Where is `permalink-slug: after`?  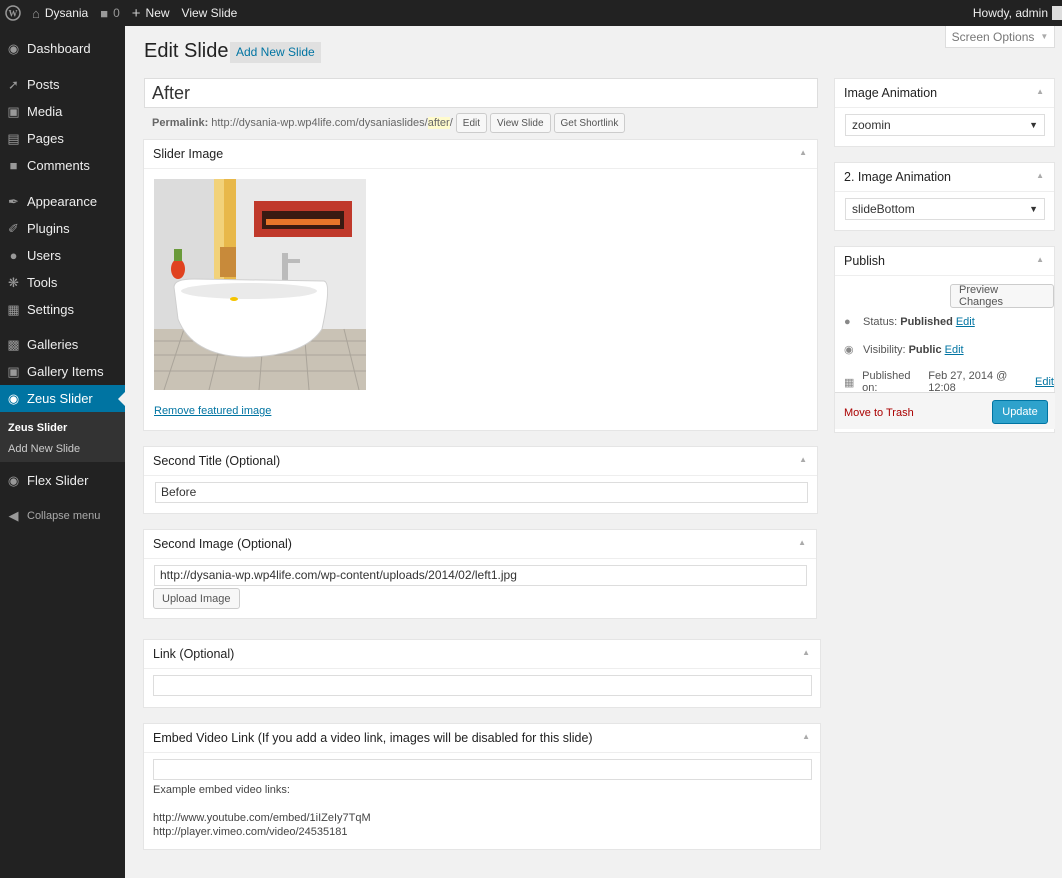
permalink-slug: after is located at coordinates (438, 123).